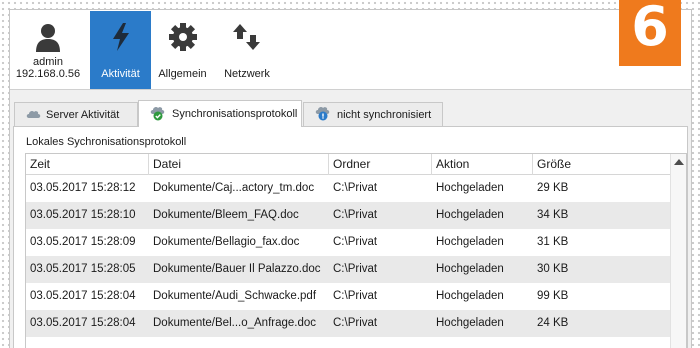  What do you see at coordinates (553, 296) in the screenshot?
I see `cell-groesse: 99 KB` at bounding box center [553, 296].